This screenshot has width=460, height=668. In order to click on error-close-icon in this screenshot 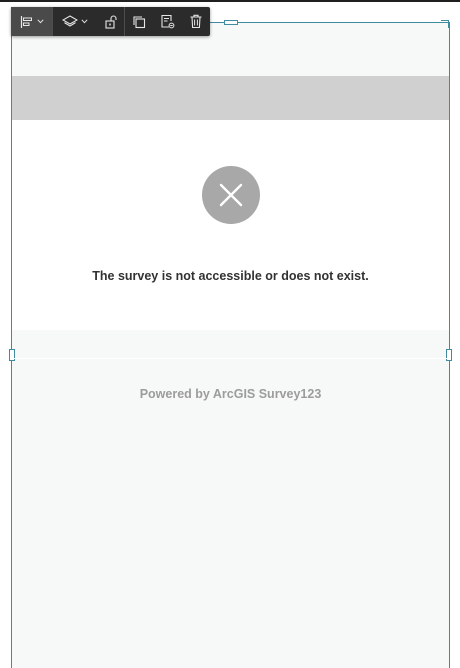, I will do `click(231, 195)`.